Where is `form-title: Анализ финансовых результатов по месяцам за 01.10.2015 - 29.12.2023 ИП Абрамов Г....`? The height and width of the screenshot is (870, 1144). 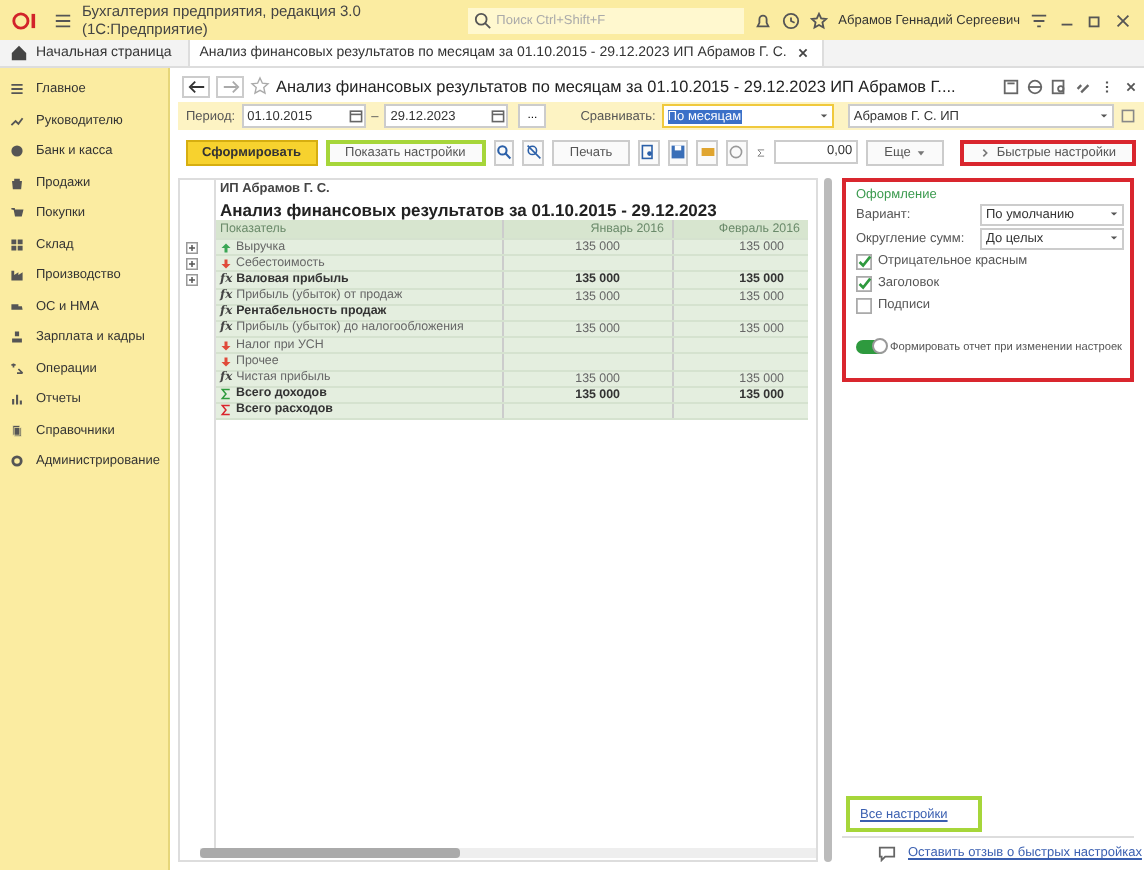
form-title: Анализ финансовых результатов по месяцам за 01.10.2015 - 29.12.2023 ИП Абрамов Г.... is located at coordinates (617, 86).